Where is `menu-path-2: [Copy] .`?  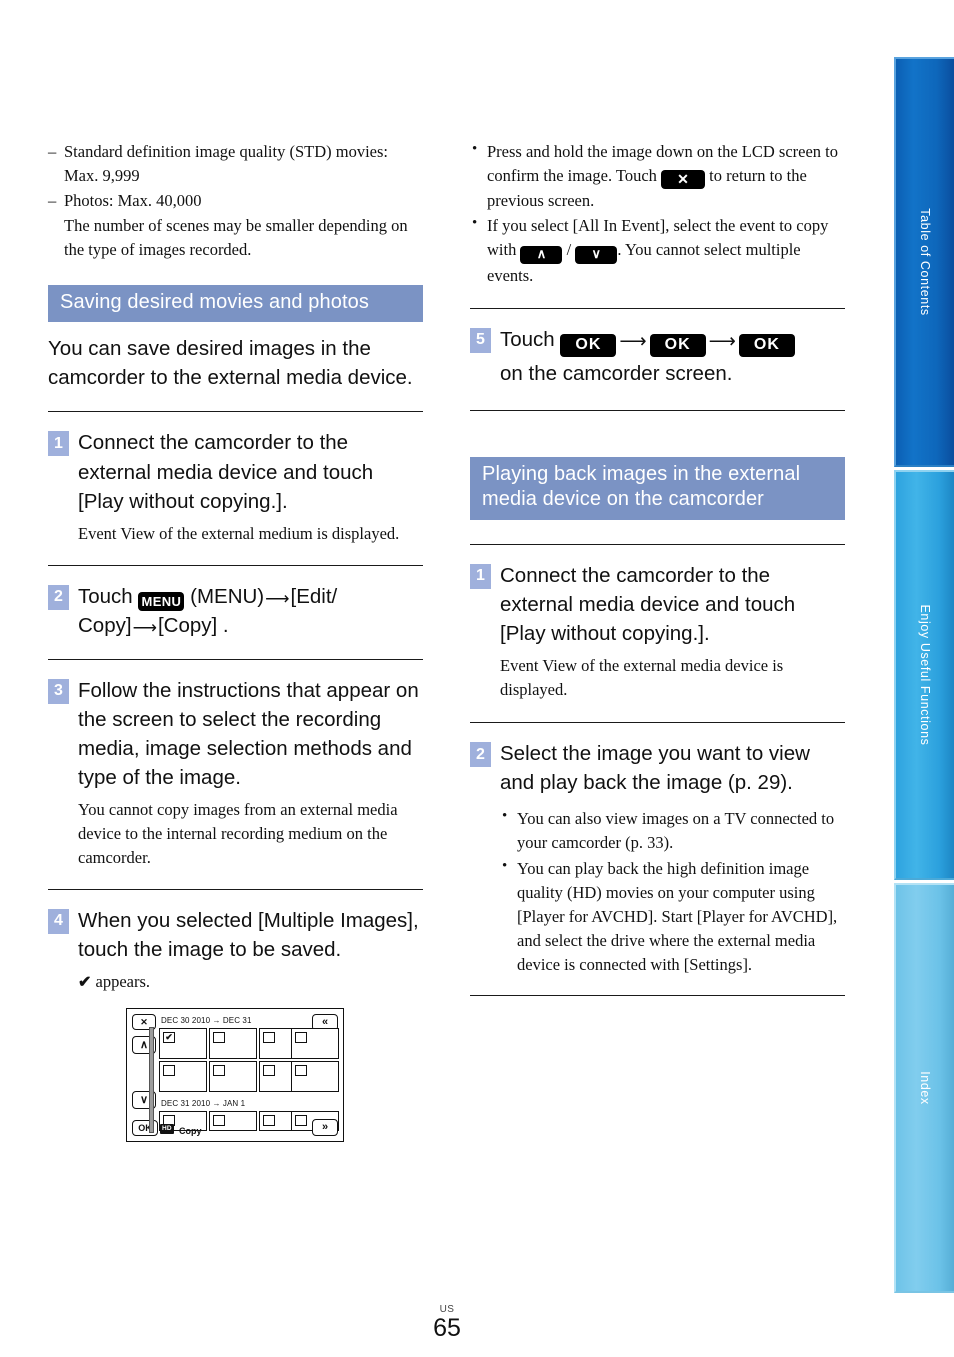 menu-path-2: [Copy] . is located at coordinates (193, 626).